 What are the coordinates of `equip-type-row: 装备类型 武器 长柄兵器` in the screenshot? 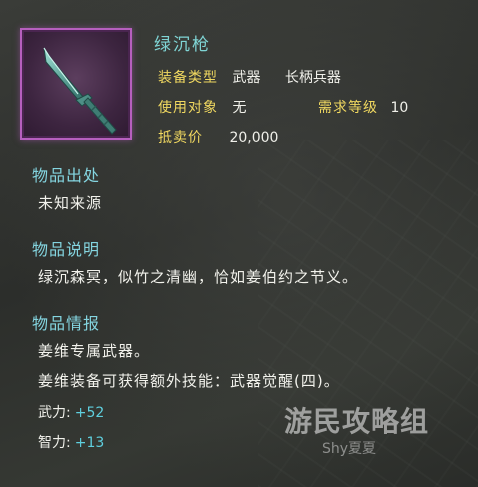 It's located at (249, 77).